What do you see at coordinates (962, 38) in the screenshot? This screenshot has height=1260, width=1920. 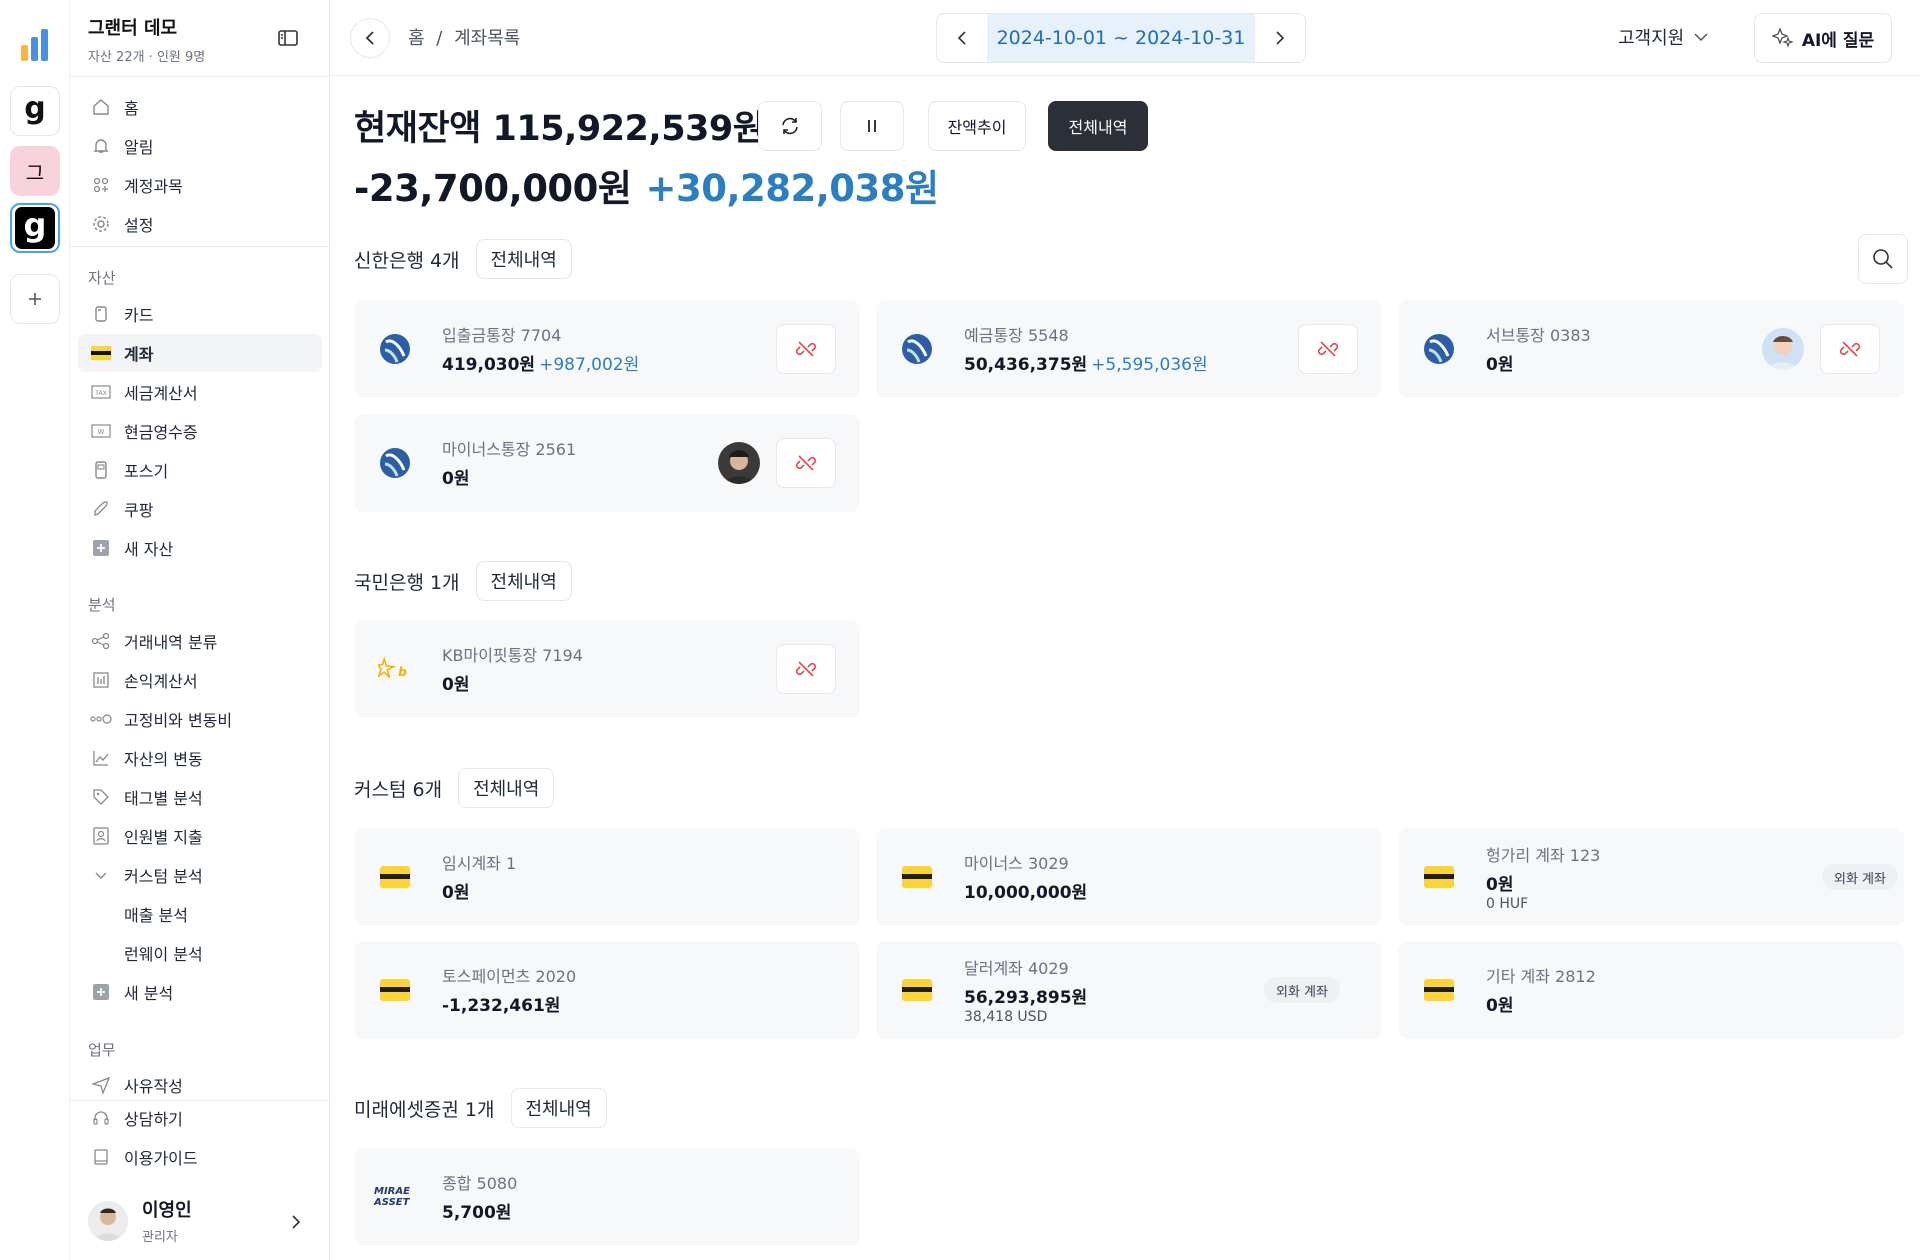 I see `prev-period-button` at bounding box center [962, 38].